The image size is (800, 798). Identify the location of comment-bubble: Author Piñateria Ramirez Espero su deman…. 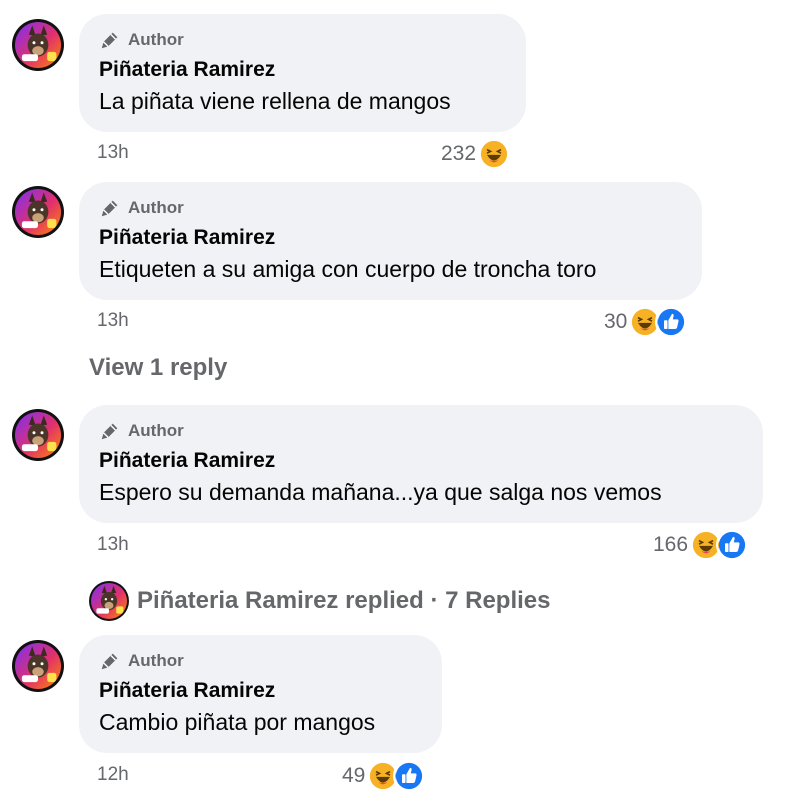
(421, 464).